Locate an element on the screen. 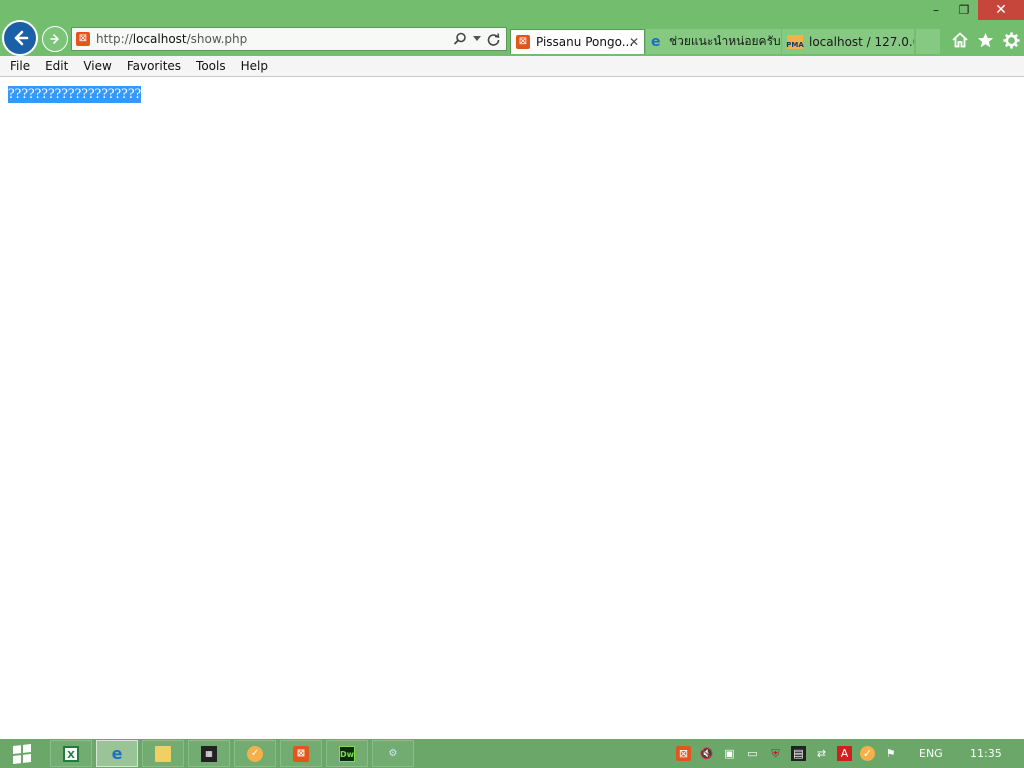  menu-favorites: Favorites is located at coordinates (154, 66).